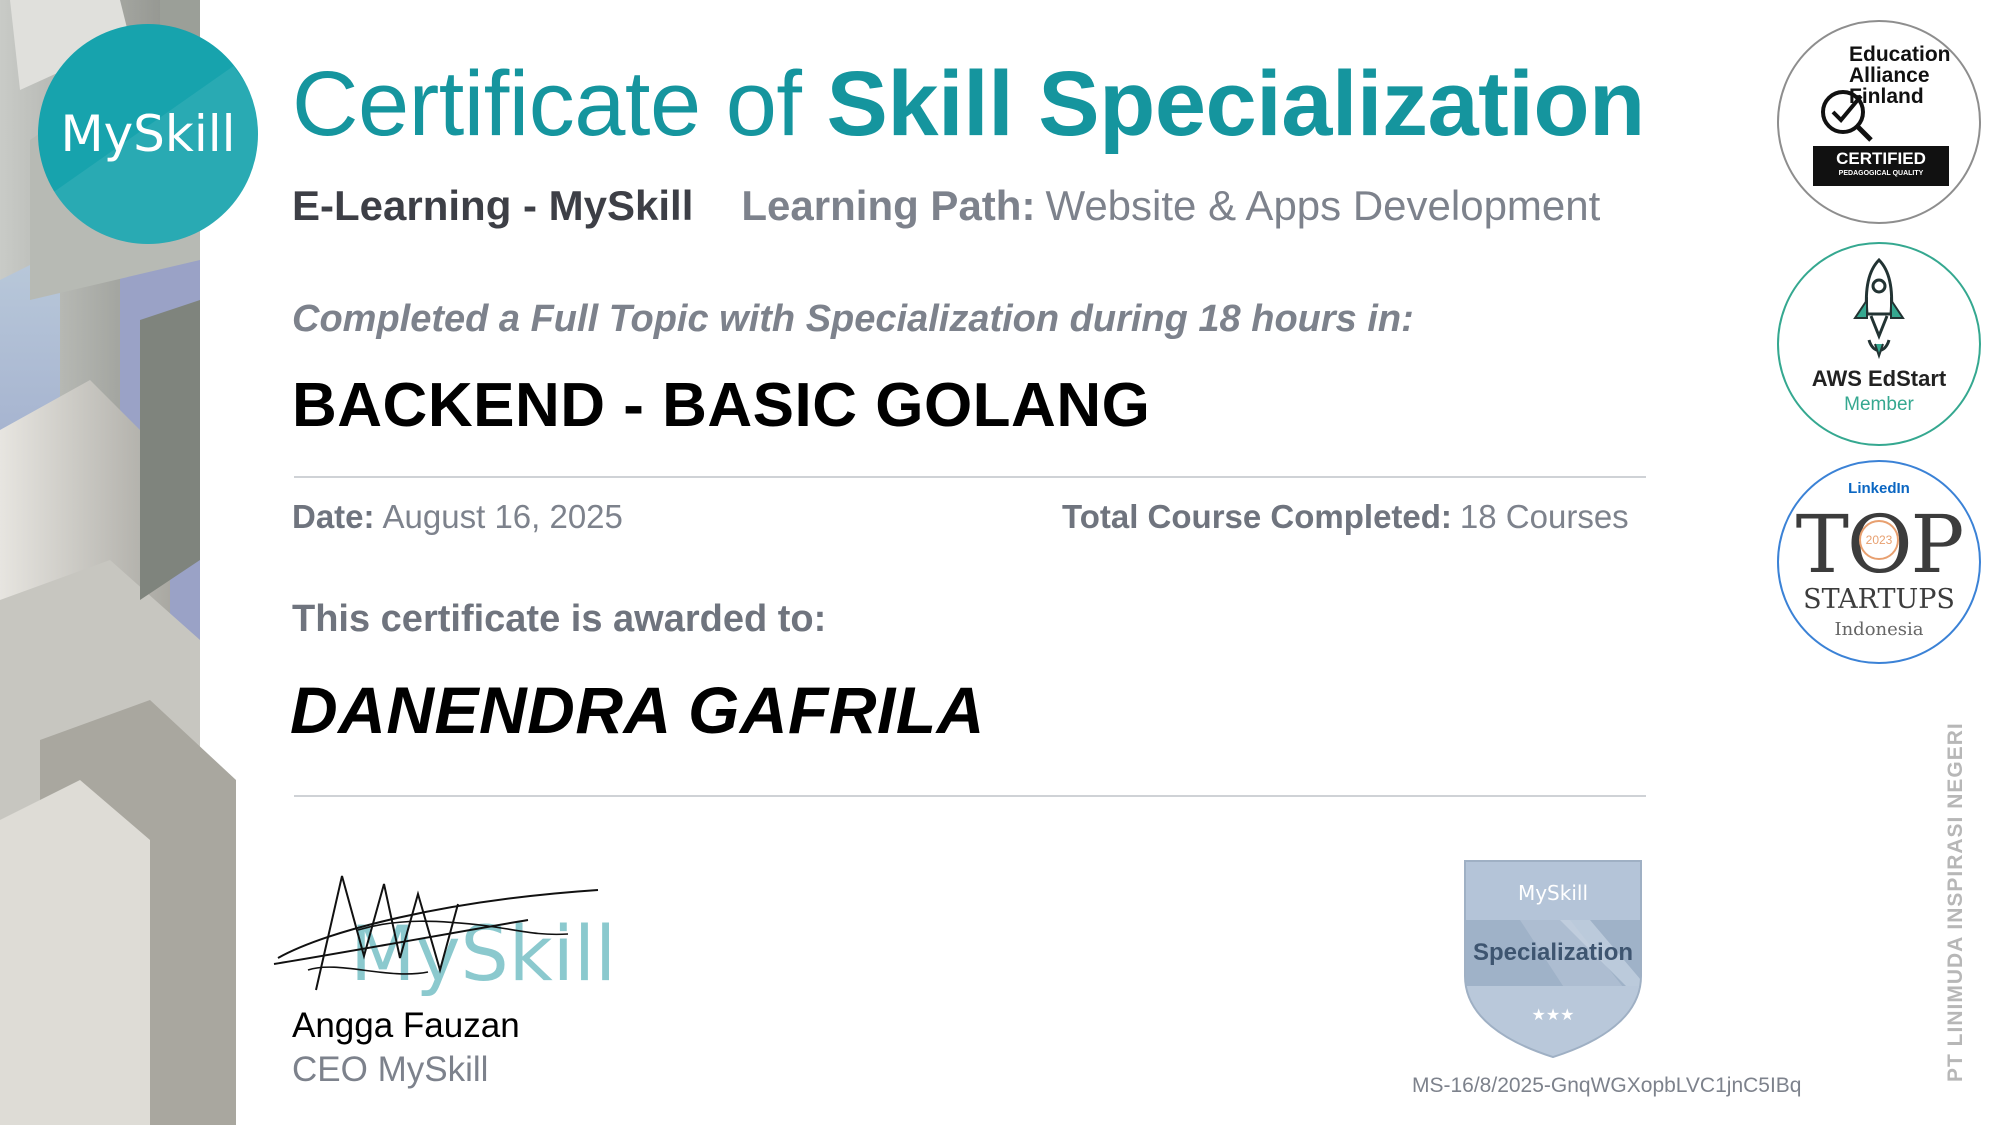 This screenshot has height=1125, width=2000. What do you see at coordinates (1544, 516) in the screenshot?
I see `total-courses-value: 18 Courses` at bounding box center [1544, 516].